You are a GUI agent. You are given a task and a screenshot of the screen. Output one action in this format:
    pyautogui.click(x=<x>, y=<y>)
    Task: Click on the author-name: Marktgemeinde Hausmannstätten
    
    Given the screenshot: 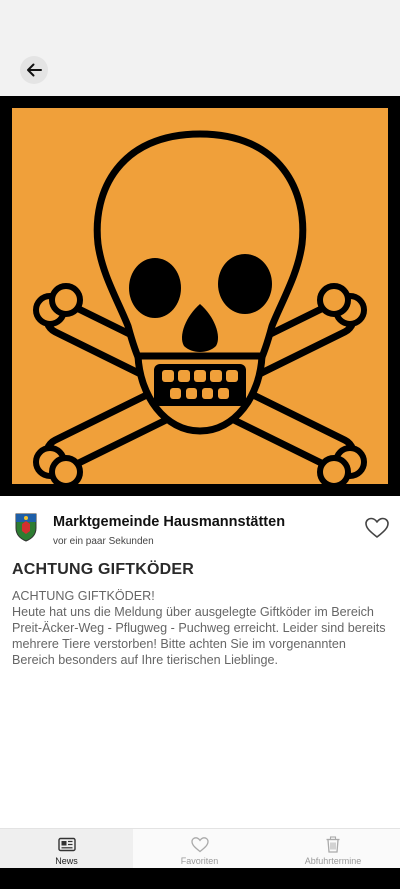 What is the action you would take?
    pyautogui.click(x=169, y=522)
    